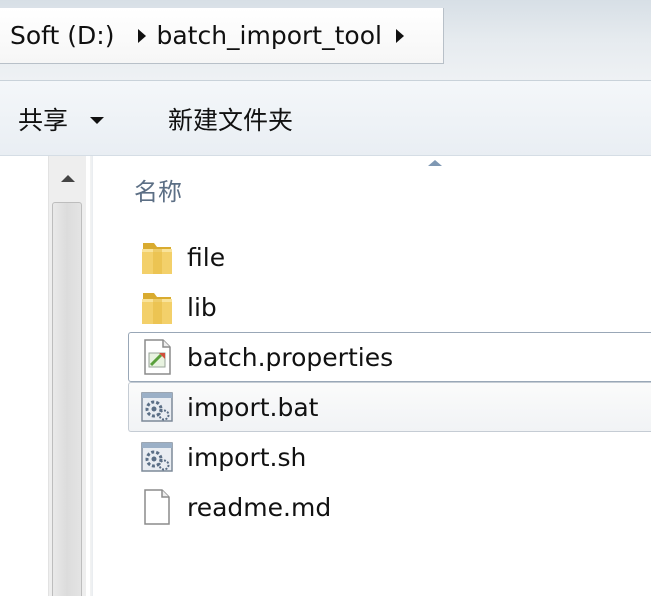  What do you see at coordinates (259, 507) in the screenshot?
I see `file-name: readme.md` at bounding box center [259, 507].